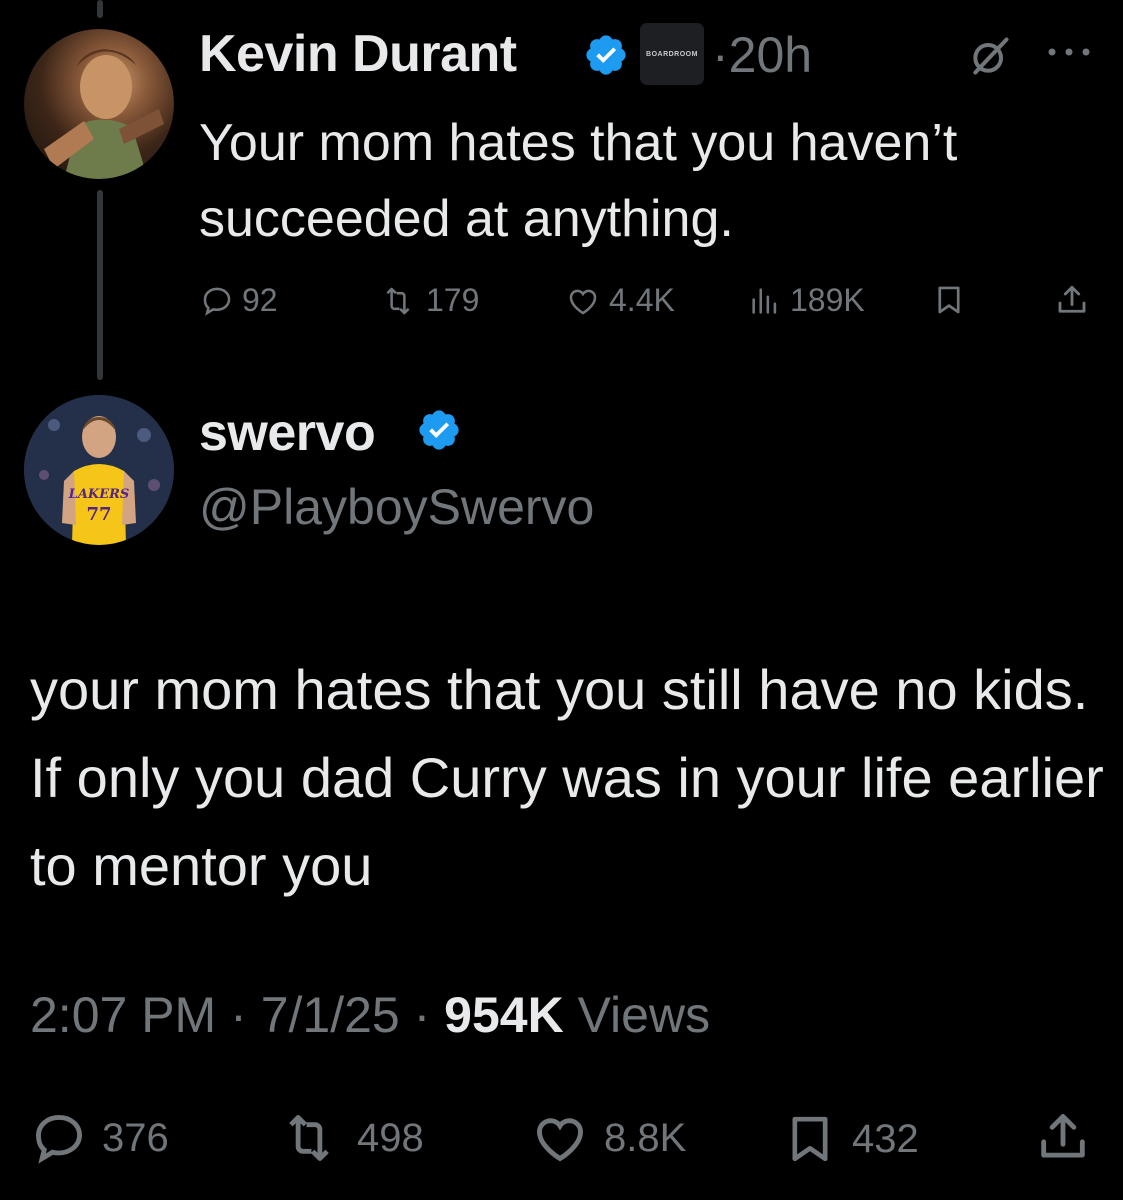 The image size is (1123, 1200). I want to click on like-button: 8.8K, so click(608, 1138).